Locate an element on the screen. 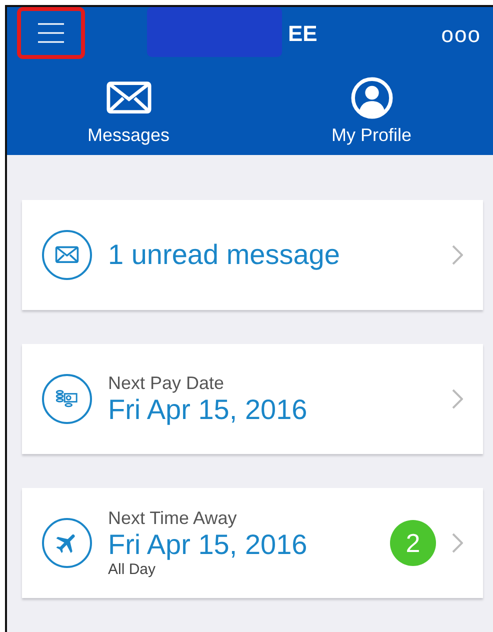 The height and width of the screenshot is (632, 493). count-badge: 2 is located at coordinates (413, 543).